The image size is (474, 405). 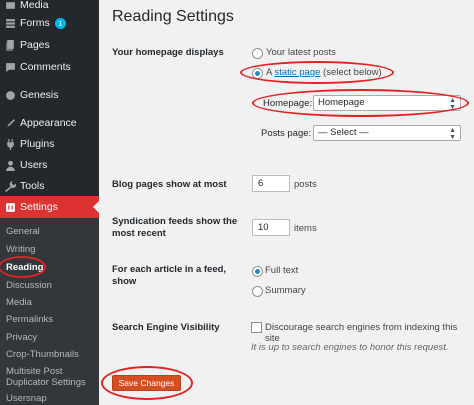 I want to click on static-page-option: A static page (select below), so click(x=324, y=72).